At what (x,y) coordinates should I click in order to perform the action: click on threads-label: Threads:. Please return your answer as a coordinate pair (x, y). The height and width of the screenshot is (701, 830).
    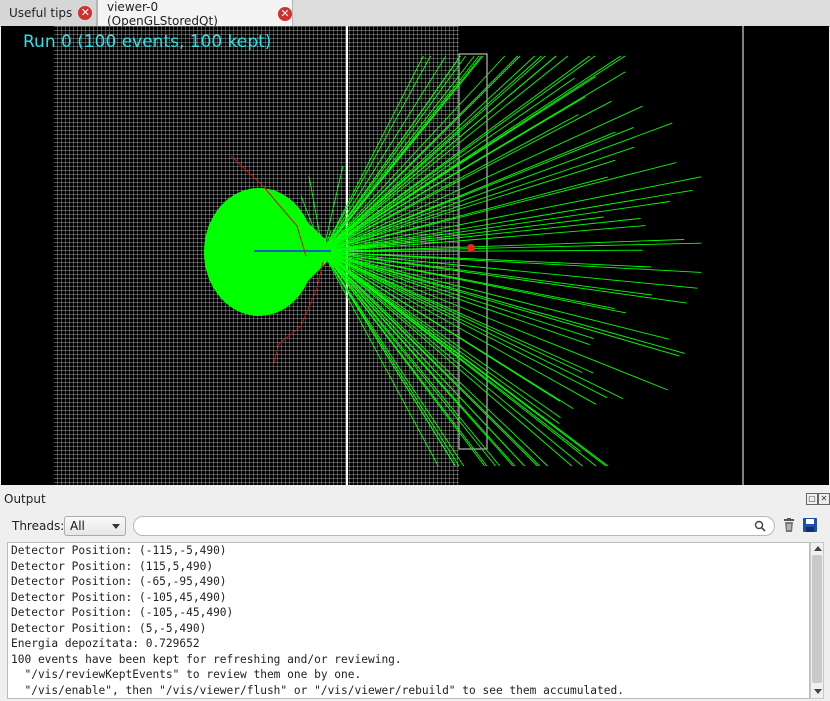
    Looking at the image, I should click on (38, 526).